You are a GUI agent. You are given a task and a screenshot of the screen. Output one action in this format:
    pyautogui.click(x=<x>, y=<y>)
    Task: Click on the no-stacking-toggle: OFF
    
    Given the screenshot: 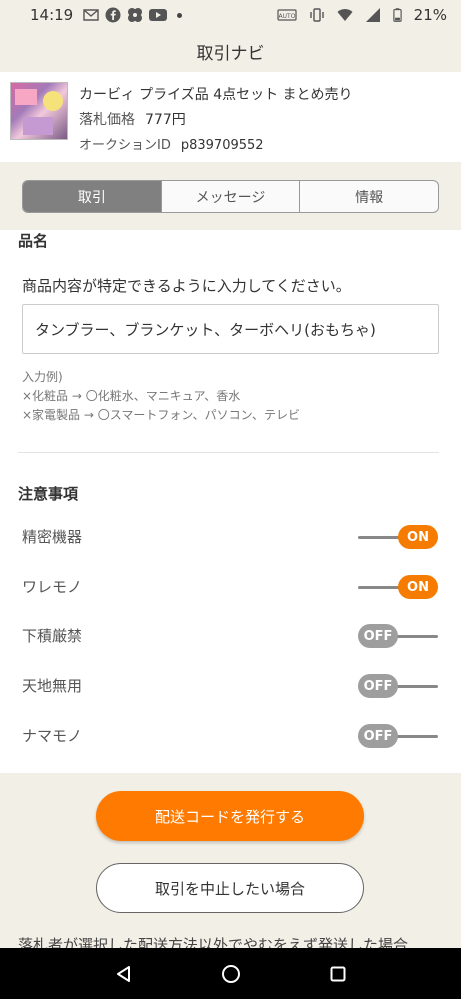 What is the action you would take?
    pyautogui.click(x=398, y=636)
    